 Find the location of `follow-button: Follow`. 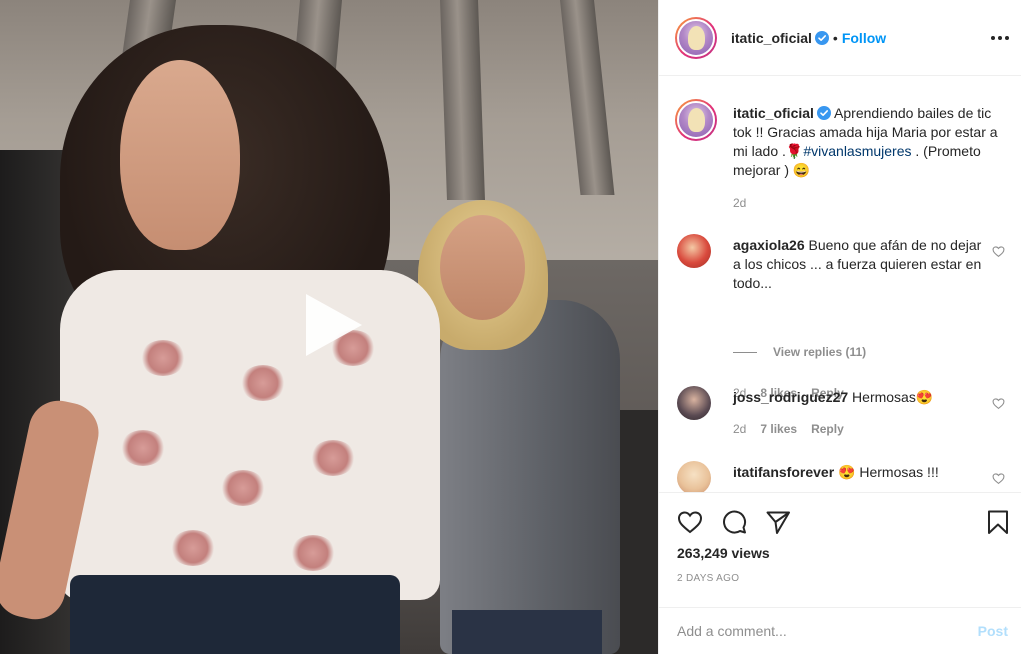

follow-button: Follow is located at coordinates (864, 38).